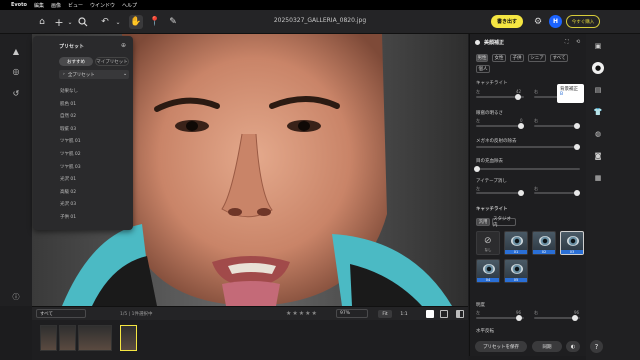 Image resolution: width=640 pixels, height=360 pixels. Describe the element at coordinates (583, 21) in the screenshot. I see `upgrade-button: 今すぐ購入` at that location.